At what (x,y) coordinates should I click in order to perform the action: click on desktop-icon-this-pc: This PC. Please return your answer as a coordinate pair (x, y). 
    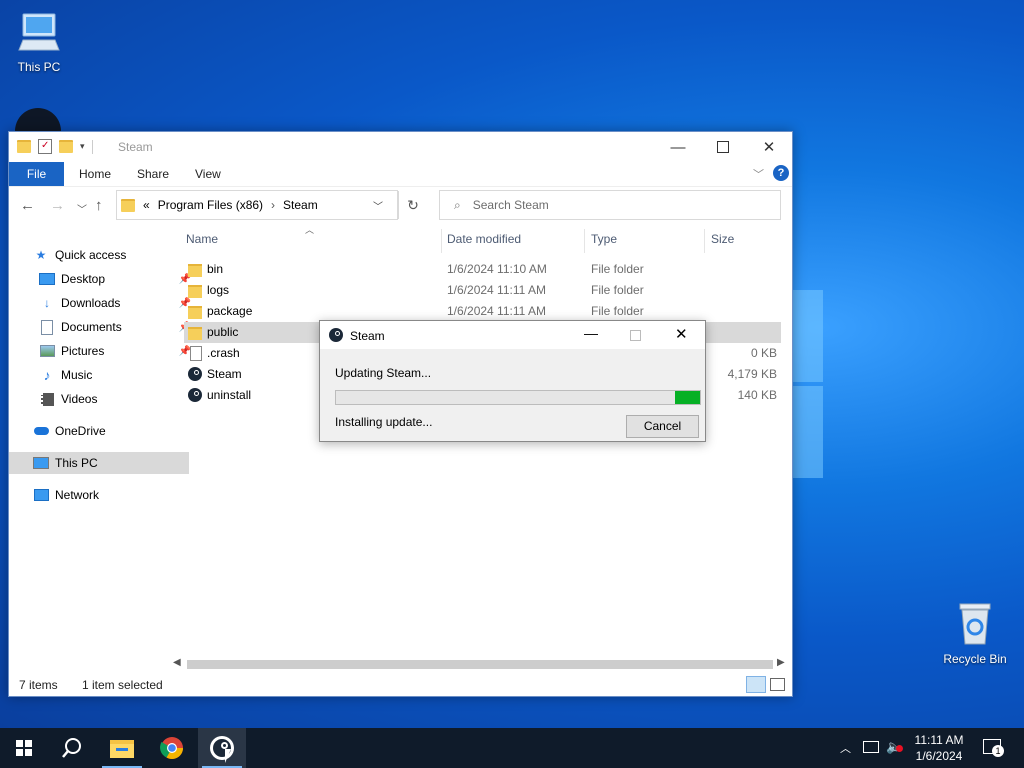
    Looking at the image, I should click on (39, 42).